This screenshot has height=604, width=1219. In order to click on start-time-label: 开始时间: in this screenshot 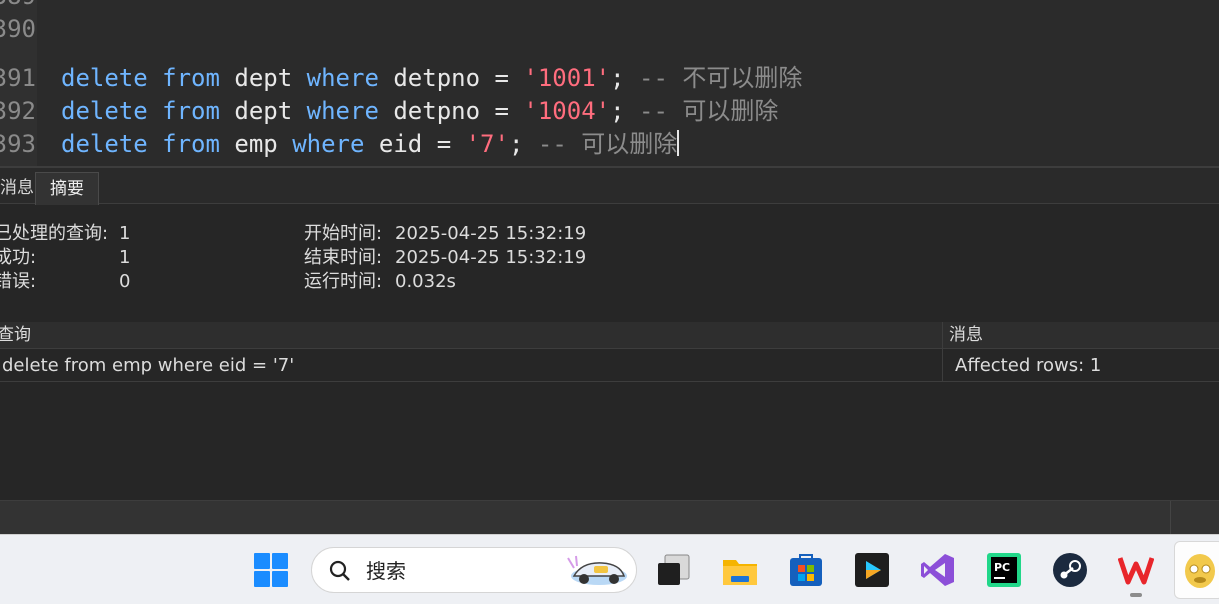, I will do `click(343, 233)`.